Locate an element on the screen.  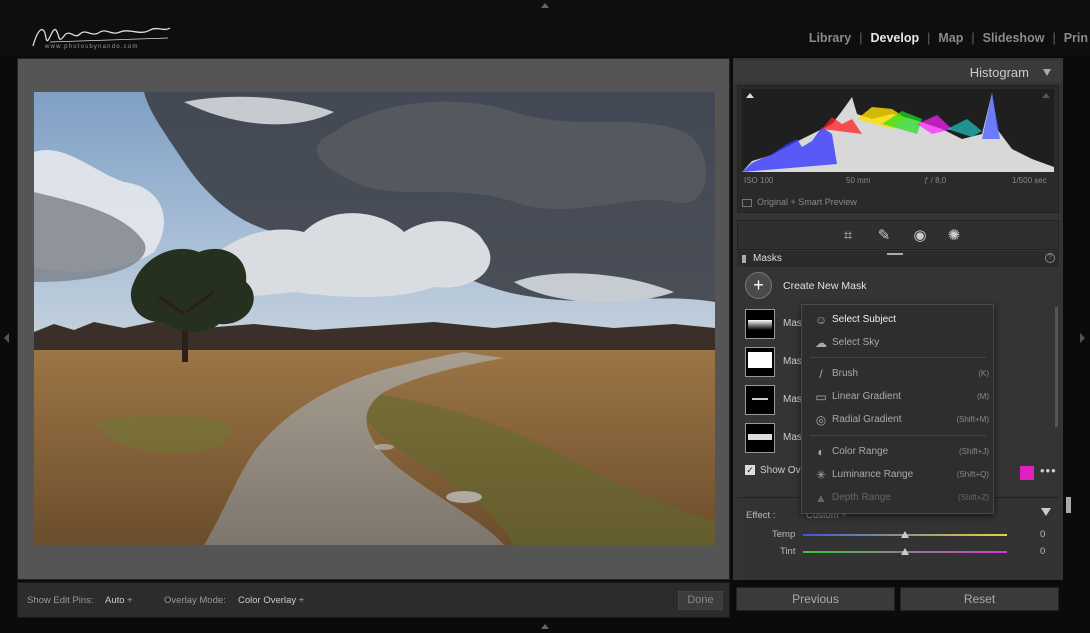
menu-item-shortcut: (K) is located at coordinates (983, 373).